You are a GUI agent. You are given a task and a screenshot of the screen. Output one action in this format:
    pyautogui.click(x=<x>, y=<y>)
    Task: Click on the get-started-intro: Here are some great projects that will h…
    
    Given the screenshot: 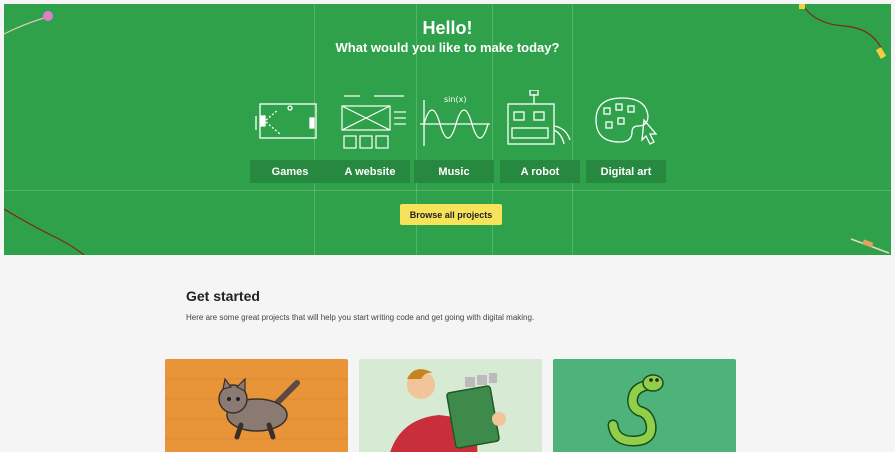 What is the action you would take?
    pyautogui.click(x=360, y=317)
    